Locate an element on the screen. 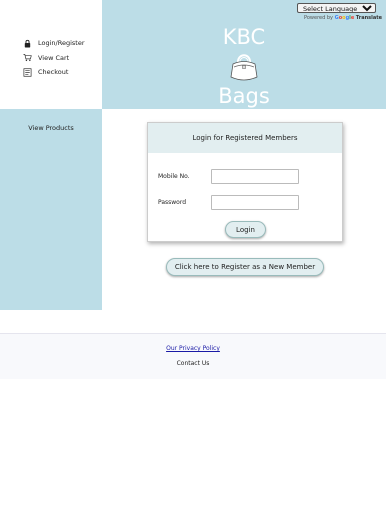  mobile-input is located at coordinates (255, 176).